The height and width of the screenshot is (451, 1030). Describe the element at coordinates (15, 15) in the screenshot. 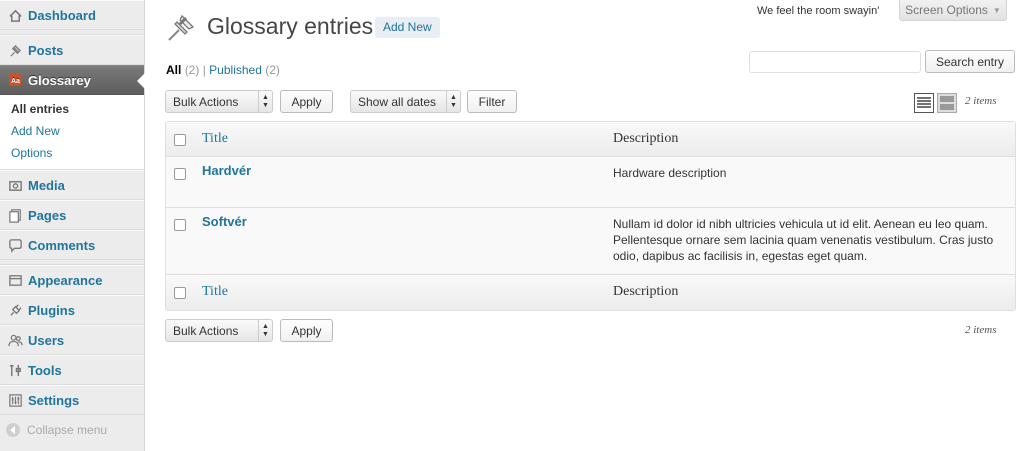

I see `dashboard-icon` at that location.